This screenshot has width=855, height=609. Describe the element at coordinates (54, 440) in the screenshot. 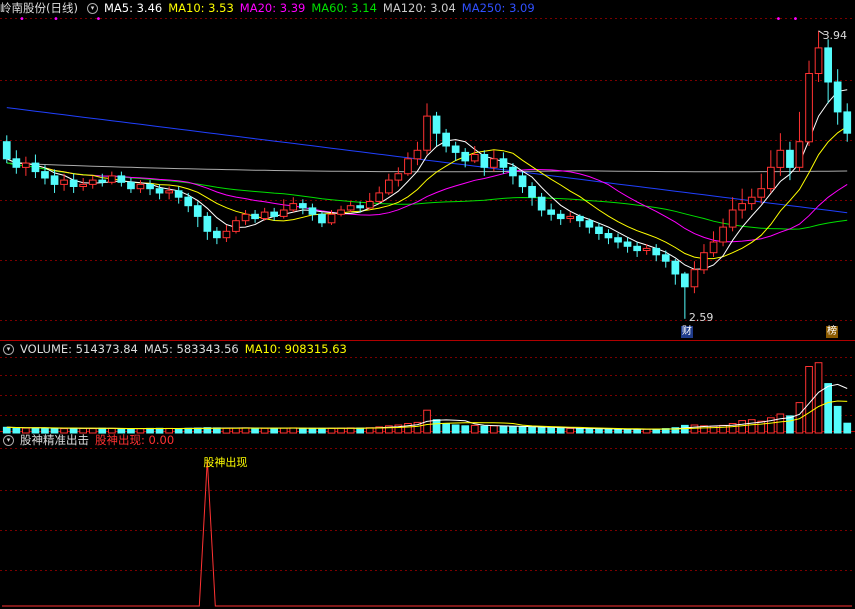

I see `indicator-title: 股神精准出击` at that location.